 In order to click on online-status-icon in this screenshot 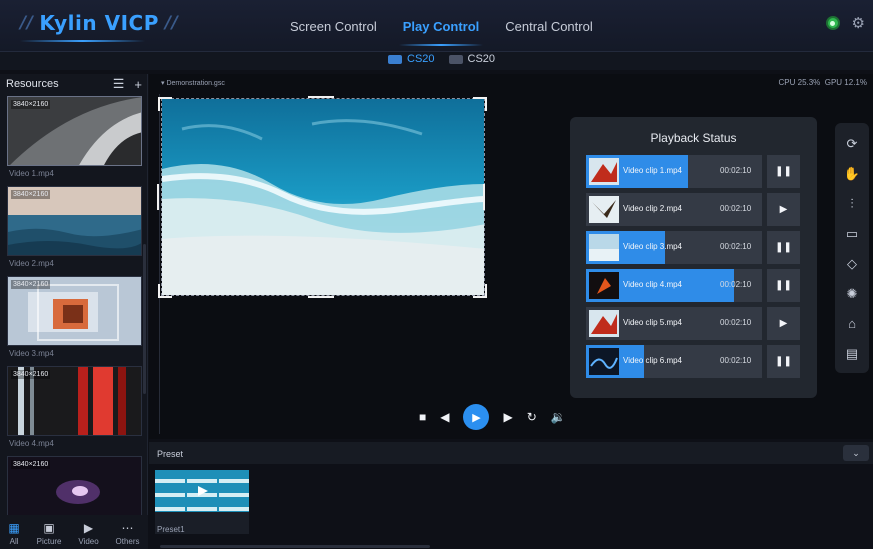, I will do `click(832, 23)`.